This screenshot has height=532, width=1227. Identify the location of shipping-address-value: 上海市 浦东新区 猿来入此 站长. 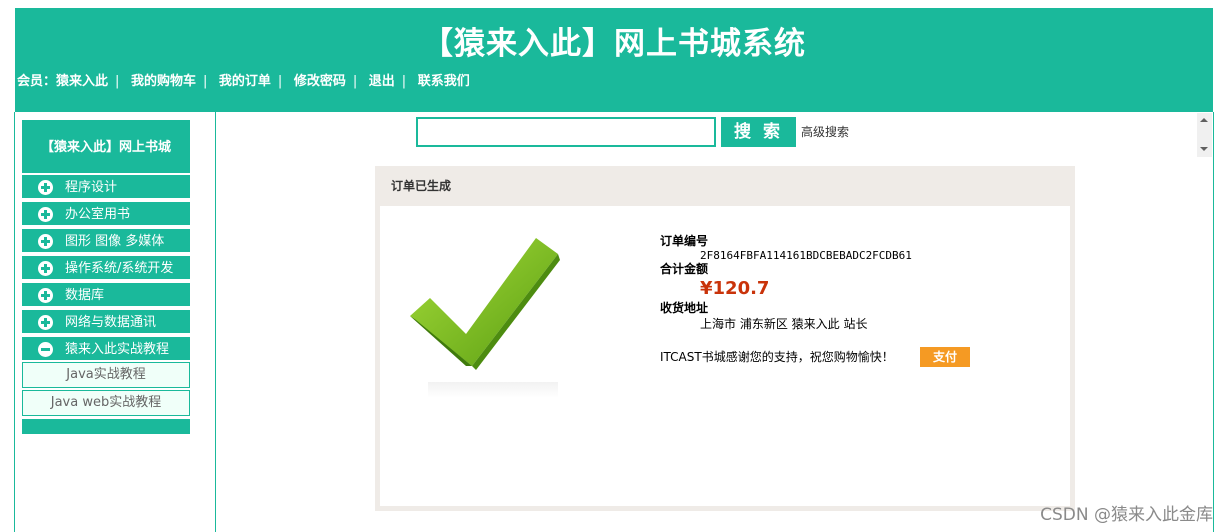
(784, 324).